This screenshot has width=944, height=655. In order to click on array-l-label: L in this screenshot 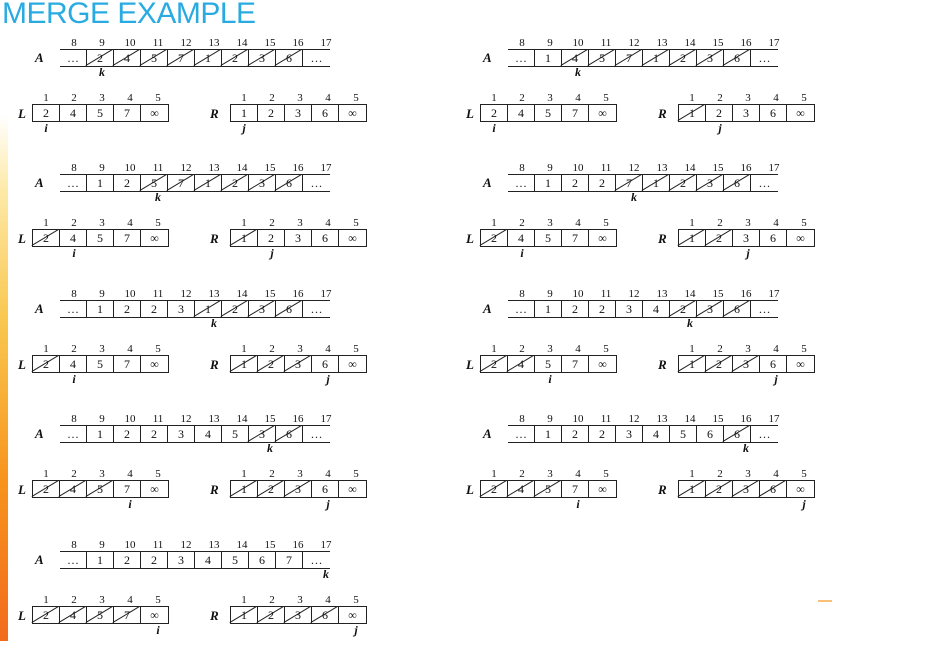, I will do `click(22, 489)`.